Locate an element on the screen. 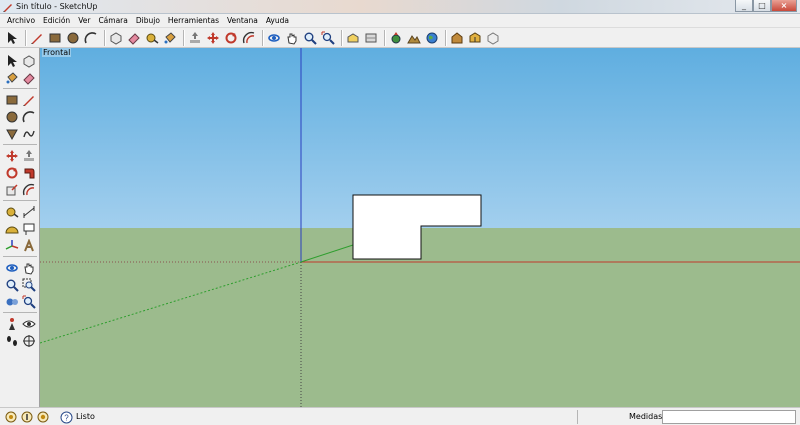  polygon-icon is located at coordinates (11, 134).